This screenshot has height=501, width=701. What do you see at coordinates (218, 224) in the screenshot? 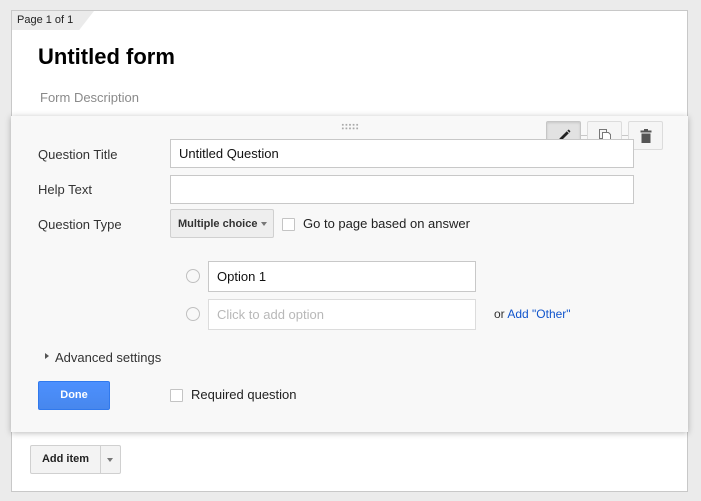
I see `question-type-value: Multiple choice` at bounding box center [218, 224].